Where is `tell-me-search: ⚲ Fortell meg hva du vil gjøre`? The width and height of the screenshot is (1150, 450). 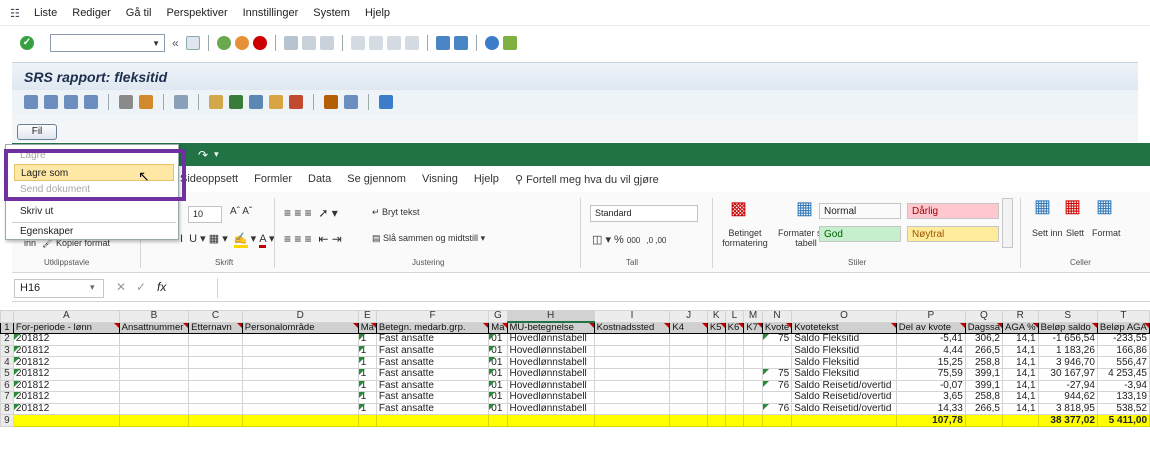
tell-me-search: ⚲ Fortell meg hva du vil gjøre is located at coordinates (587, 179).